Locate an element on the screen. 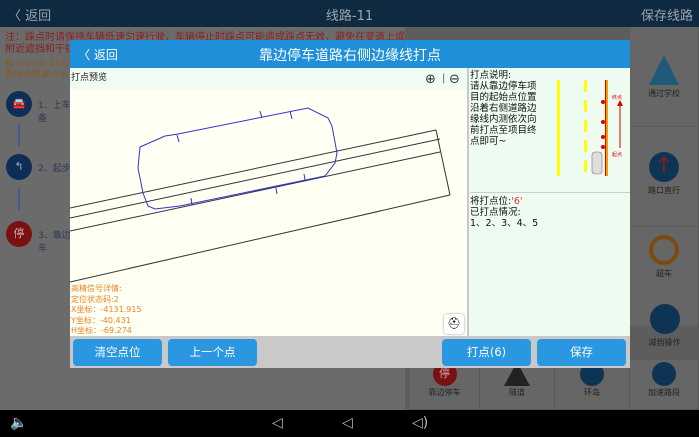 This screenshot has width=699, height=437. tile-label: 减档操作 is located at coordinates (664, 342).